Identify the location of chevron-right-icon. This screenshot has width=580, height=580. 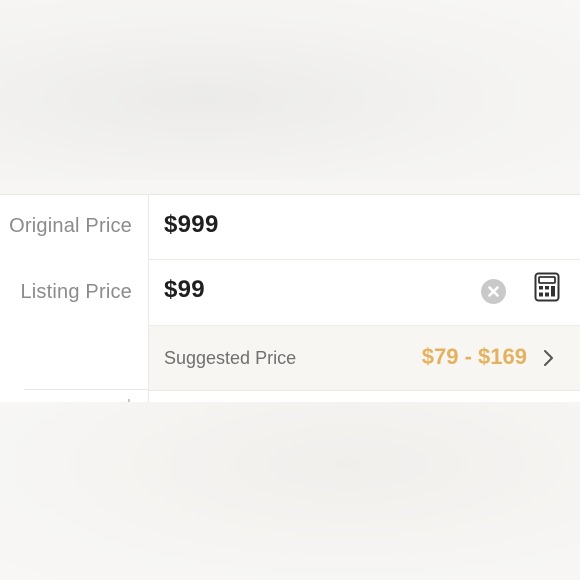
(549, 358).